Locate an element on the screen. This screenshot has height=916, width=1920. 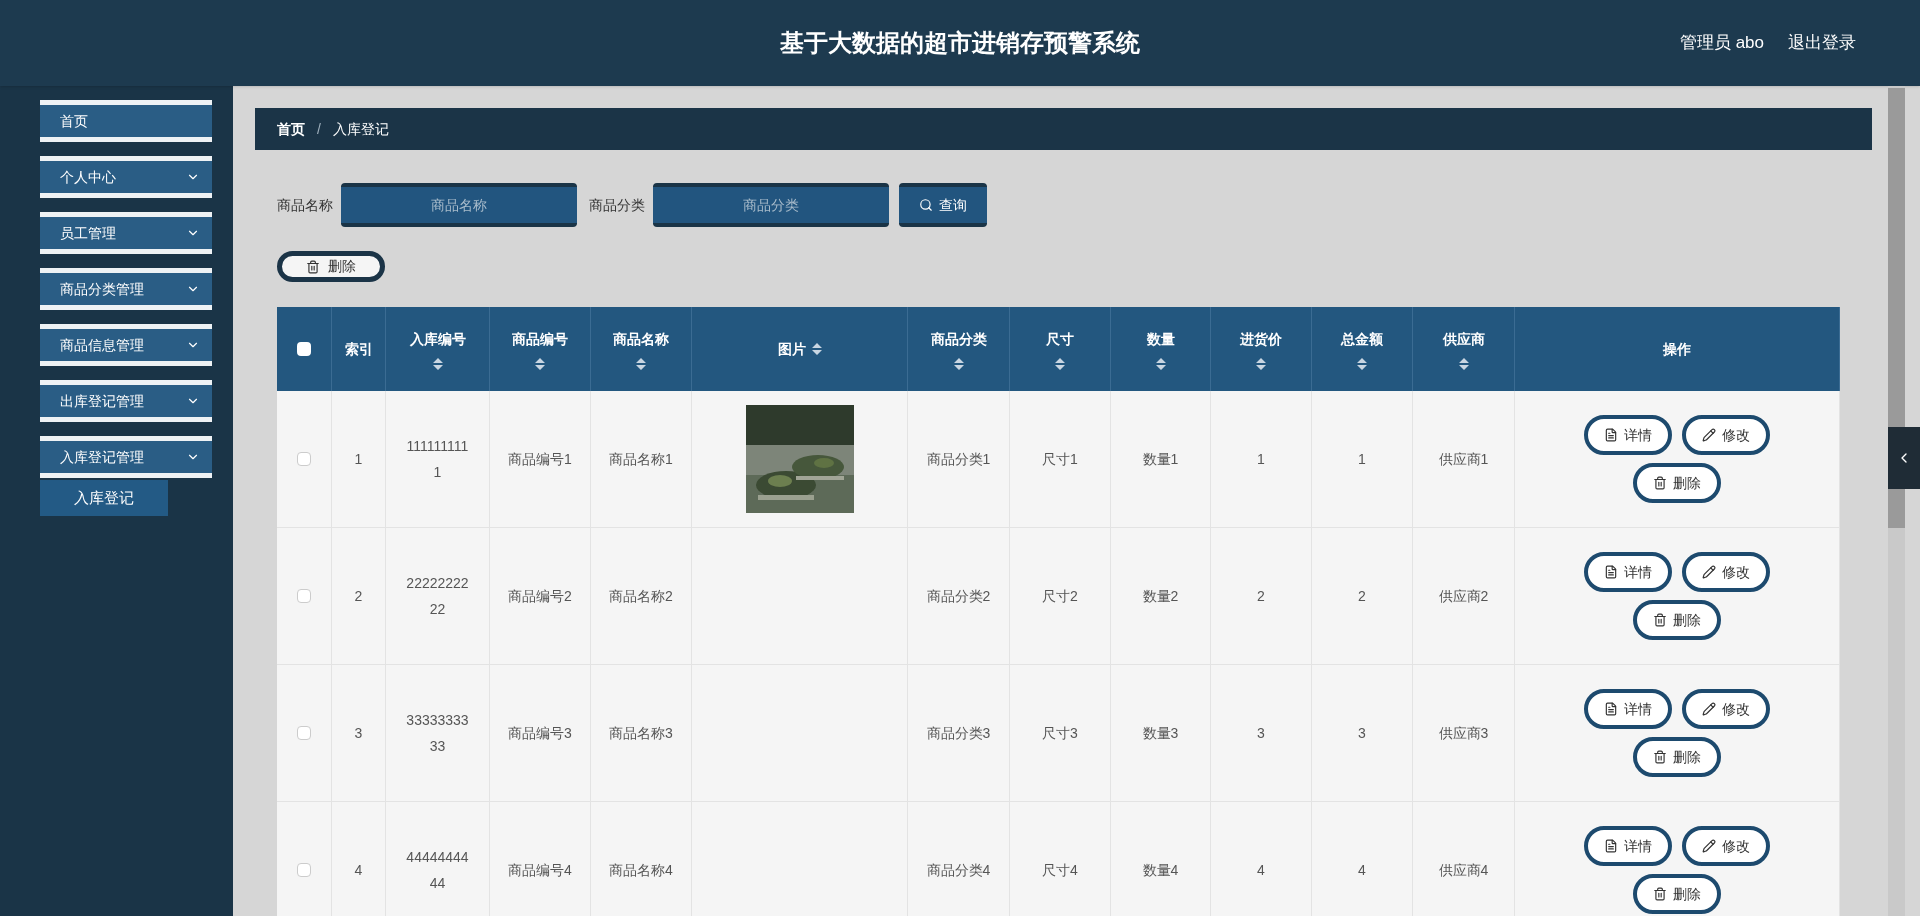
table-cell-text: 商品名称2 is located at coordinates (641, 596).